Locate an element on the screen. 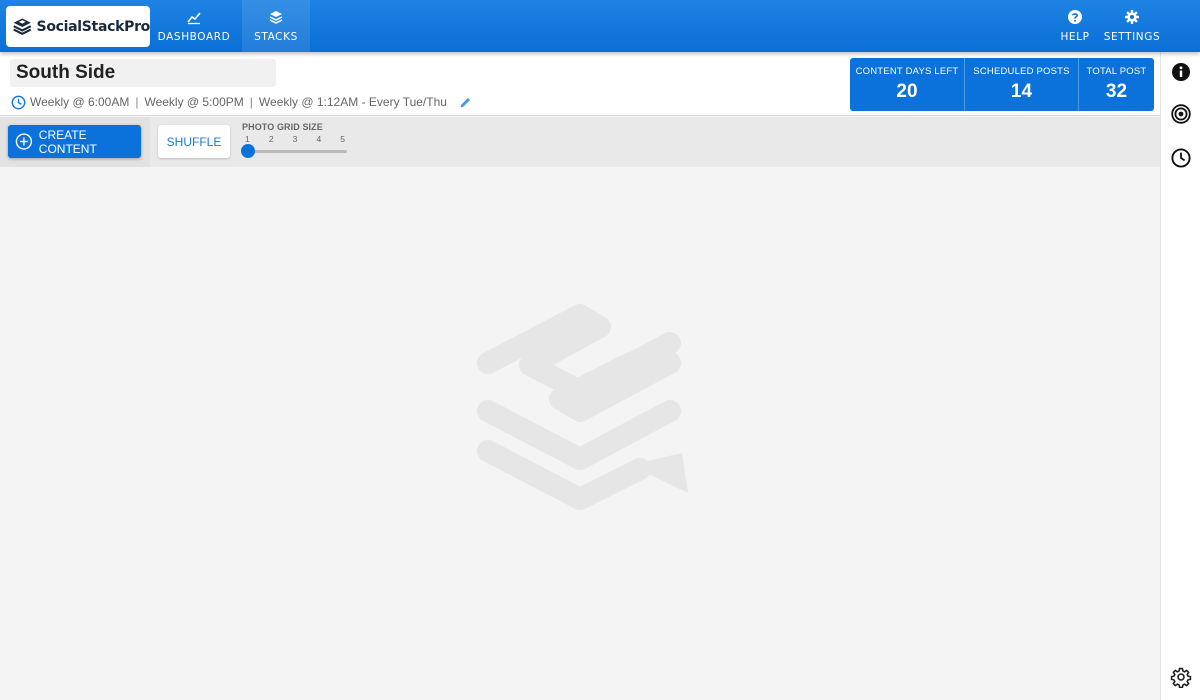 Image resolution: width=1200 pixels, height=700 pixels. schedule-item: Weekly @ 5:00PM is located at coordinates (194, 102).